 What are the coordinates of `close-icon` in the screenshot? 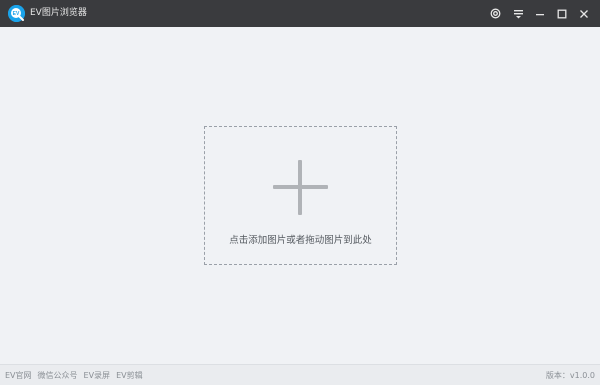 It's located at (584, 13).